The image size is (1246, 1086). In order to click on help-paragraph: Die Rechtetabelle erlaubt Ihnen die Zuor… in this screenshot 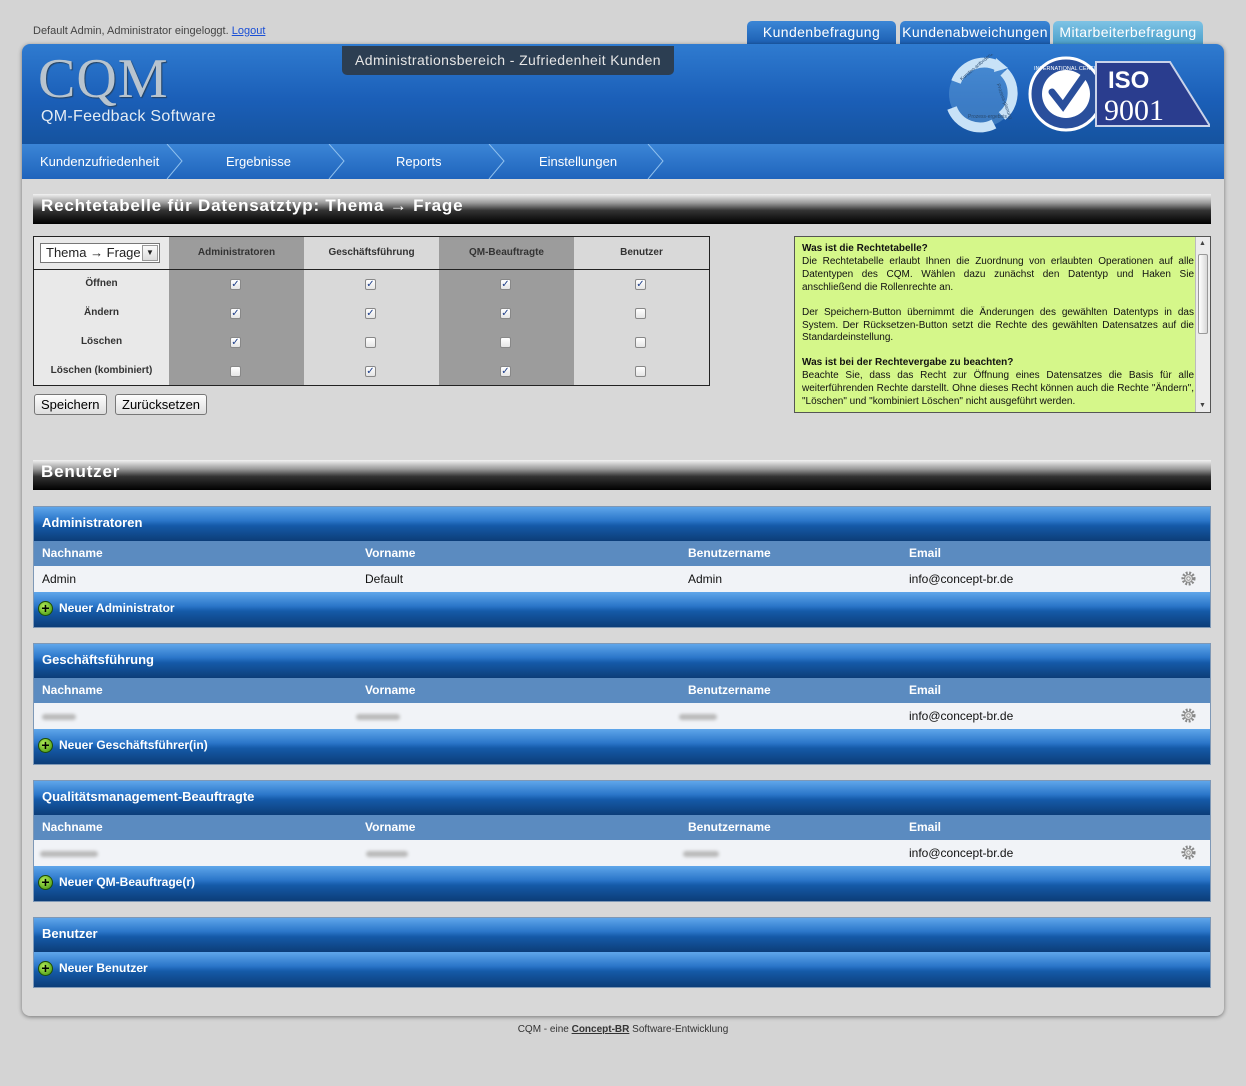, I will do `click(998, 274)`.